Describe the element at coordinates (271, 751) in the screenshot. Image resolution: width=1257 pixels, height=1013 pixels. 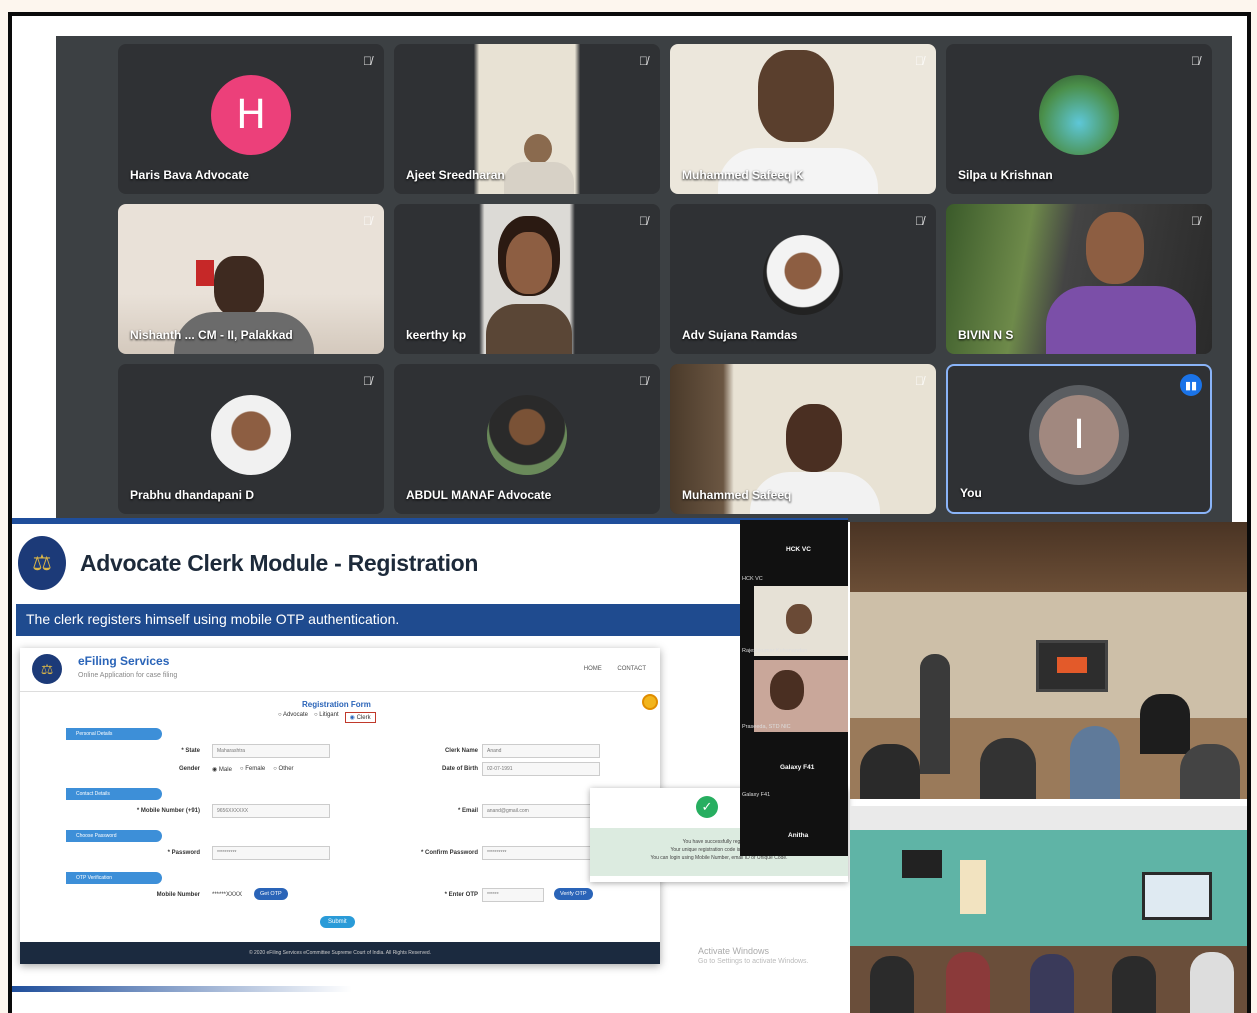
I see `state-select: Maharashtra` at that location.